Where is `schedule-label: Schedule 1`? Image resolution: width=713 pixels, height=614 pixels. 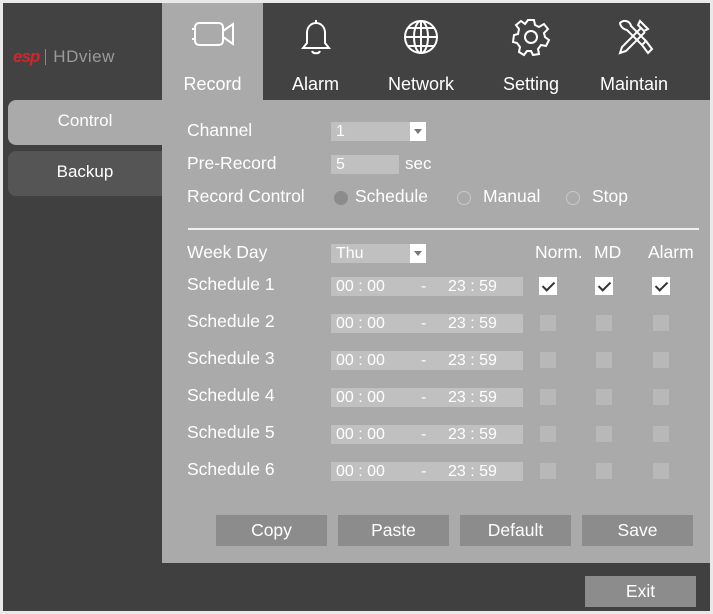
schedule-label: Schedule 1 is located at coordinates (231, 284).